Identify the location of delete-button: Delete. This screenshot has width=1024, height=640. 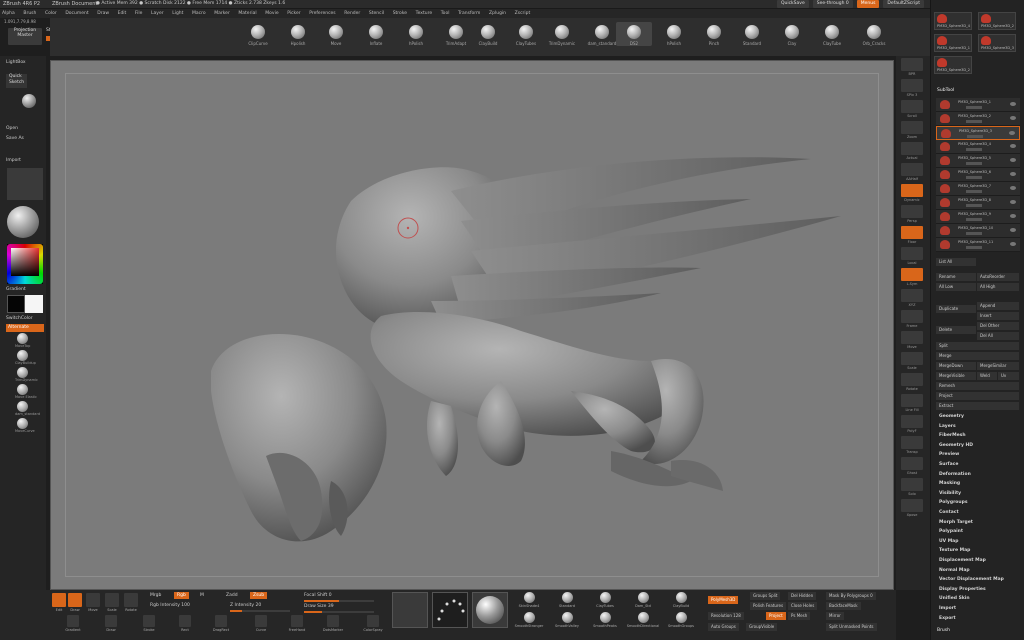
(956, 330).